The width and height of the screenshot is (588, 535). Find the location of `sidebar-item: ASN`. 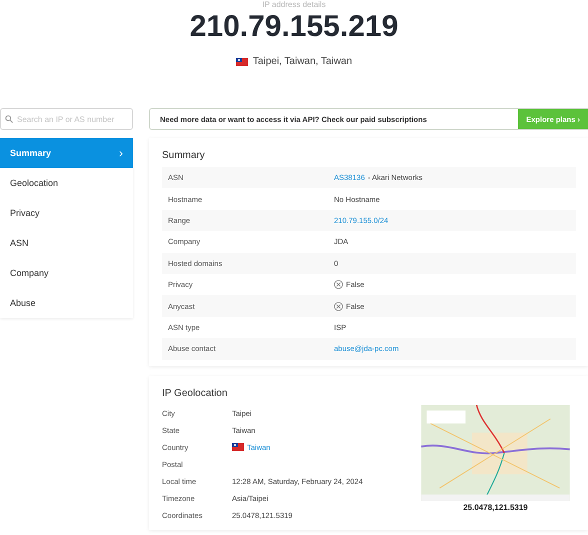

sidebar-item: ASN is located at coordinates (66, 243).